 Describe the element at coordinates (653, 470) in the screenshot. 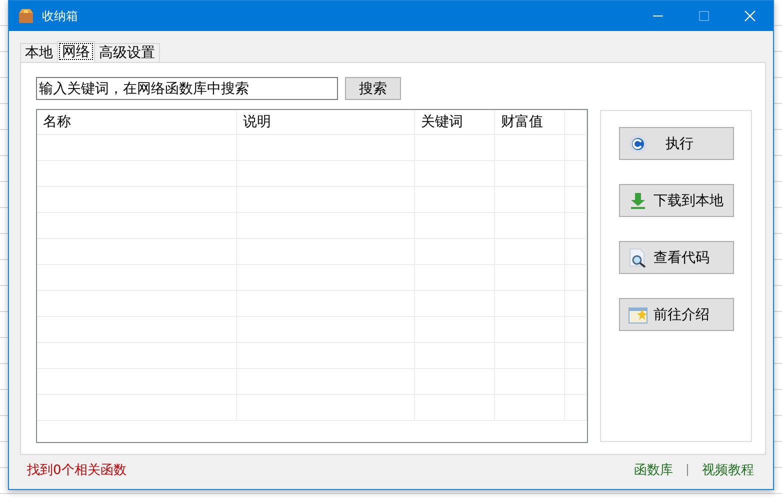

I see `library-link: 函数库` at that location.